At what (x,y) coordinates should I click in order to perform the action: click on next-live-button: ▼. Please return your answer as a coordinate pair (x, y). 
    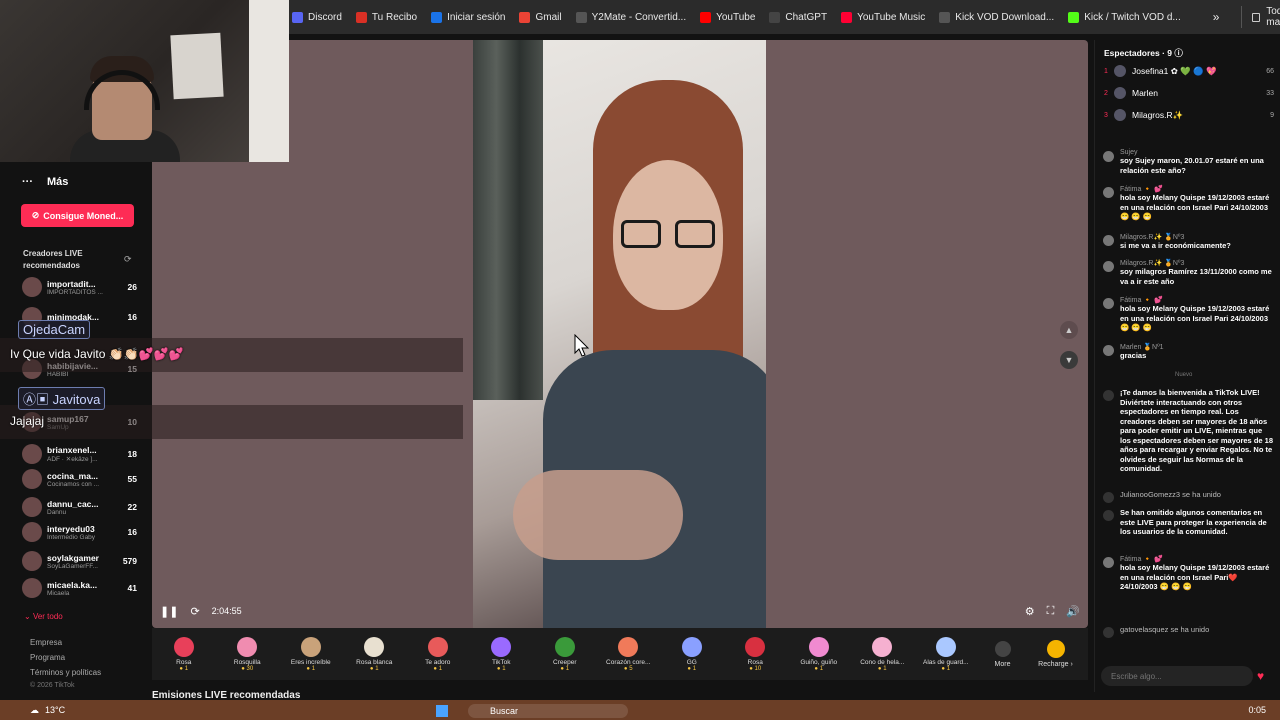
    Looking at the image, I should click on (1069, 360).